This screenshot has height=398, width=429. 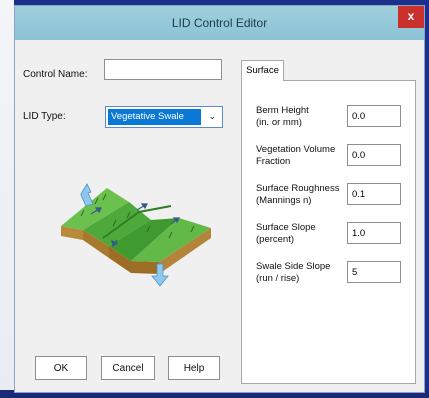 What do you see at coordinates (7, 199) in the screenshot?
I see `background-strip` at bounding box center [7, 199].